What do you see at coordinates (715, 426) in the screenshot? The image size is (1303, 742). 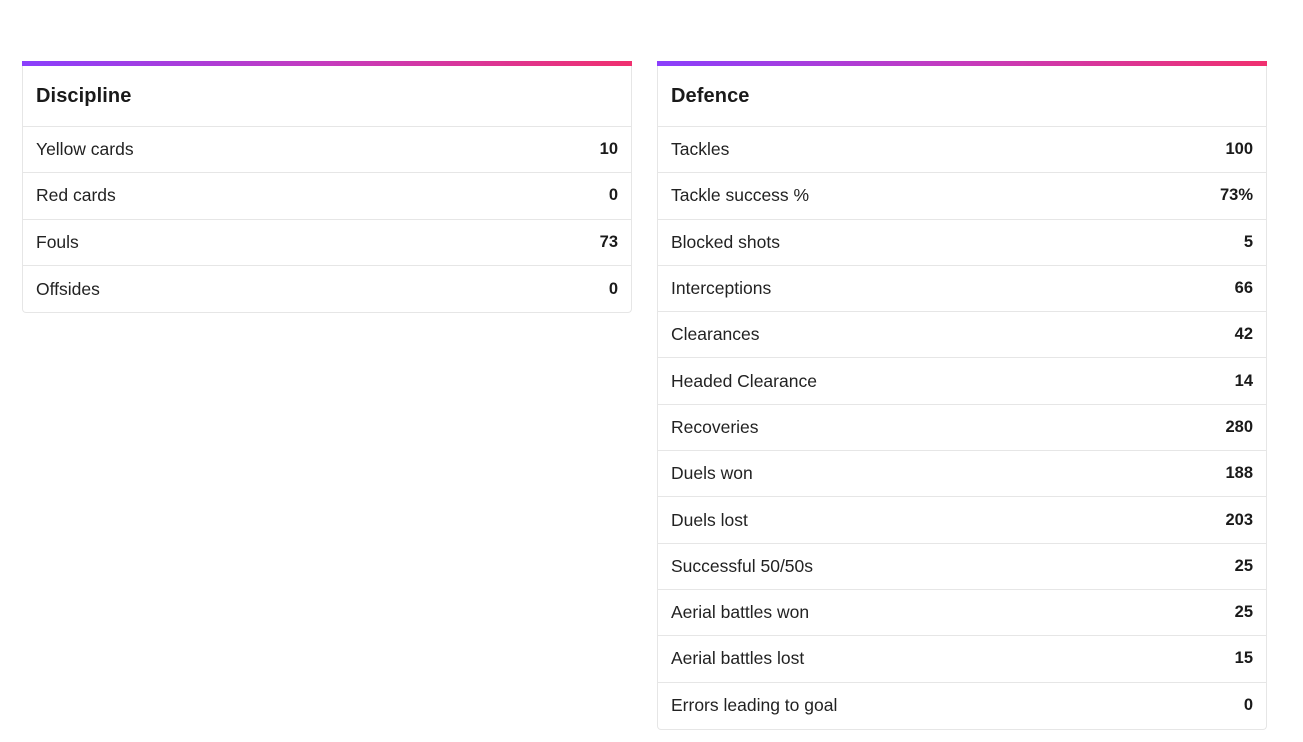 I see `stat-label: Recoveries` at bounding box center [715, 426].